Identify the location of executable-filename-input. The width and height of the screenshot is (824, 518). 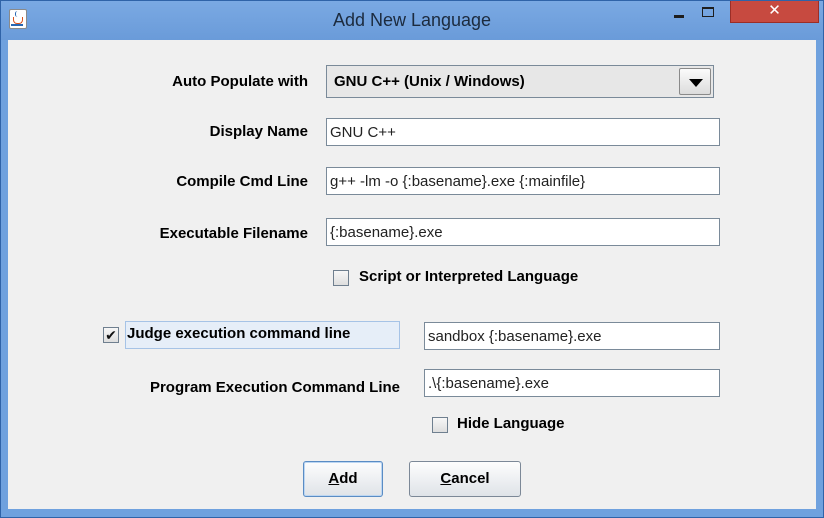
(523, 232).